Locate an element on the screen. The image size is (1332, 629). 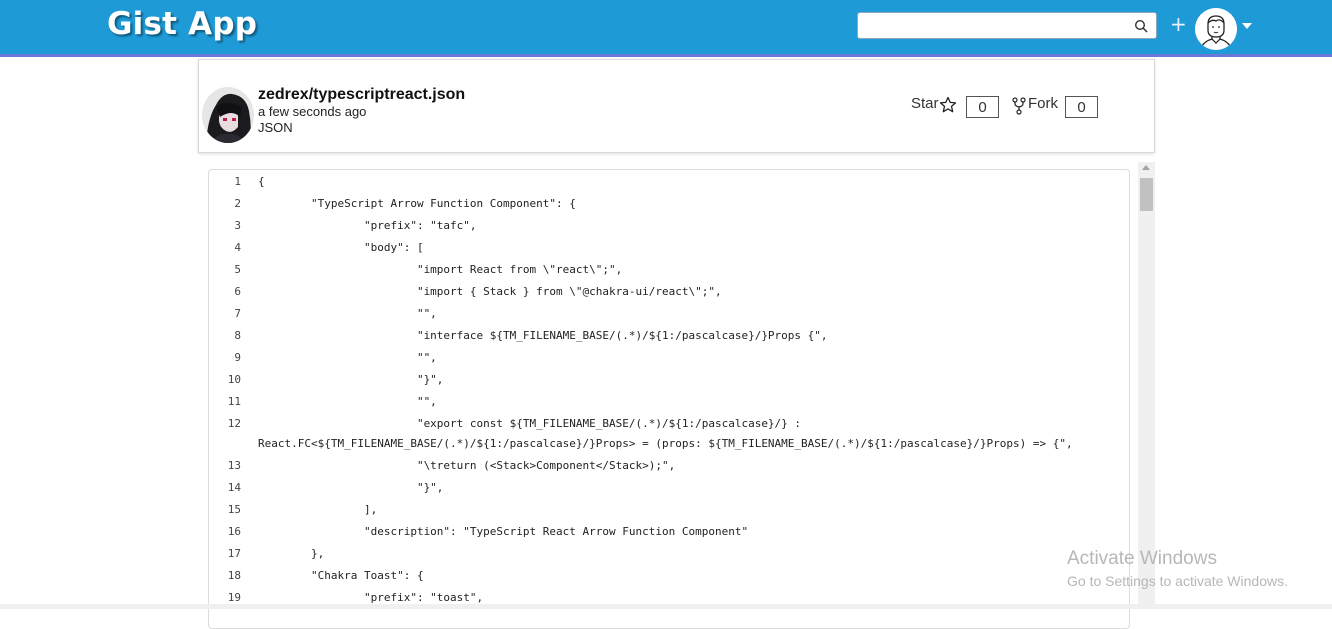
line-number: 2 is located at coordinates (237, 203).